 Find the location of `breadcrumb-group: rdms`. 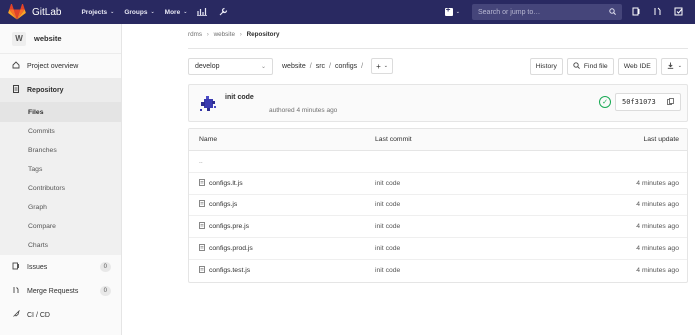

breadcrumb-group: rdms is located at coordinates (195, 34).